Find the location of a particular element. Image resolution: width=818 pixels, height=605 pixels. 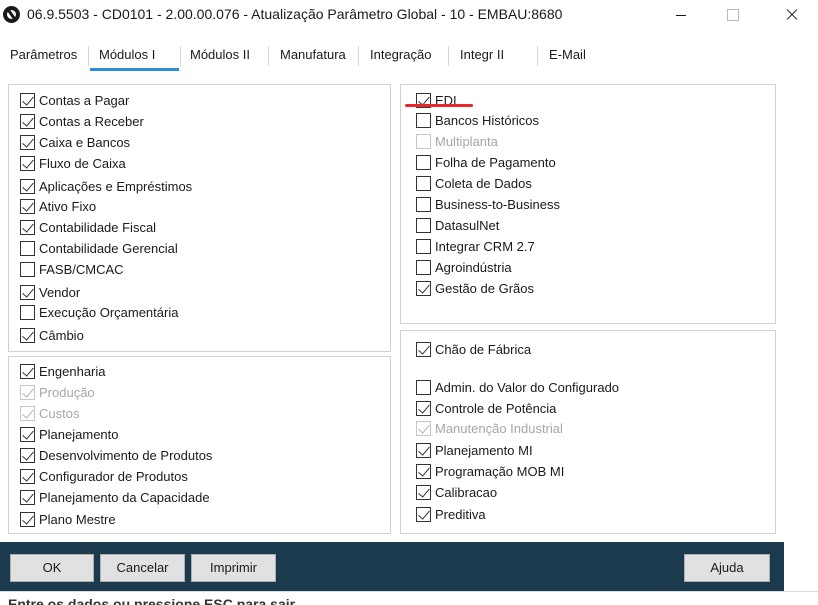

minimize-icon is located at coordinates (681, 15).